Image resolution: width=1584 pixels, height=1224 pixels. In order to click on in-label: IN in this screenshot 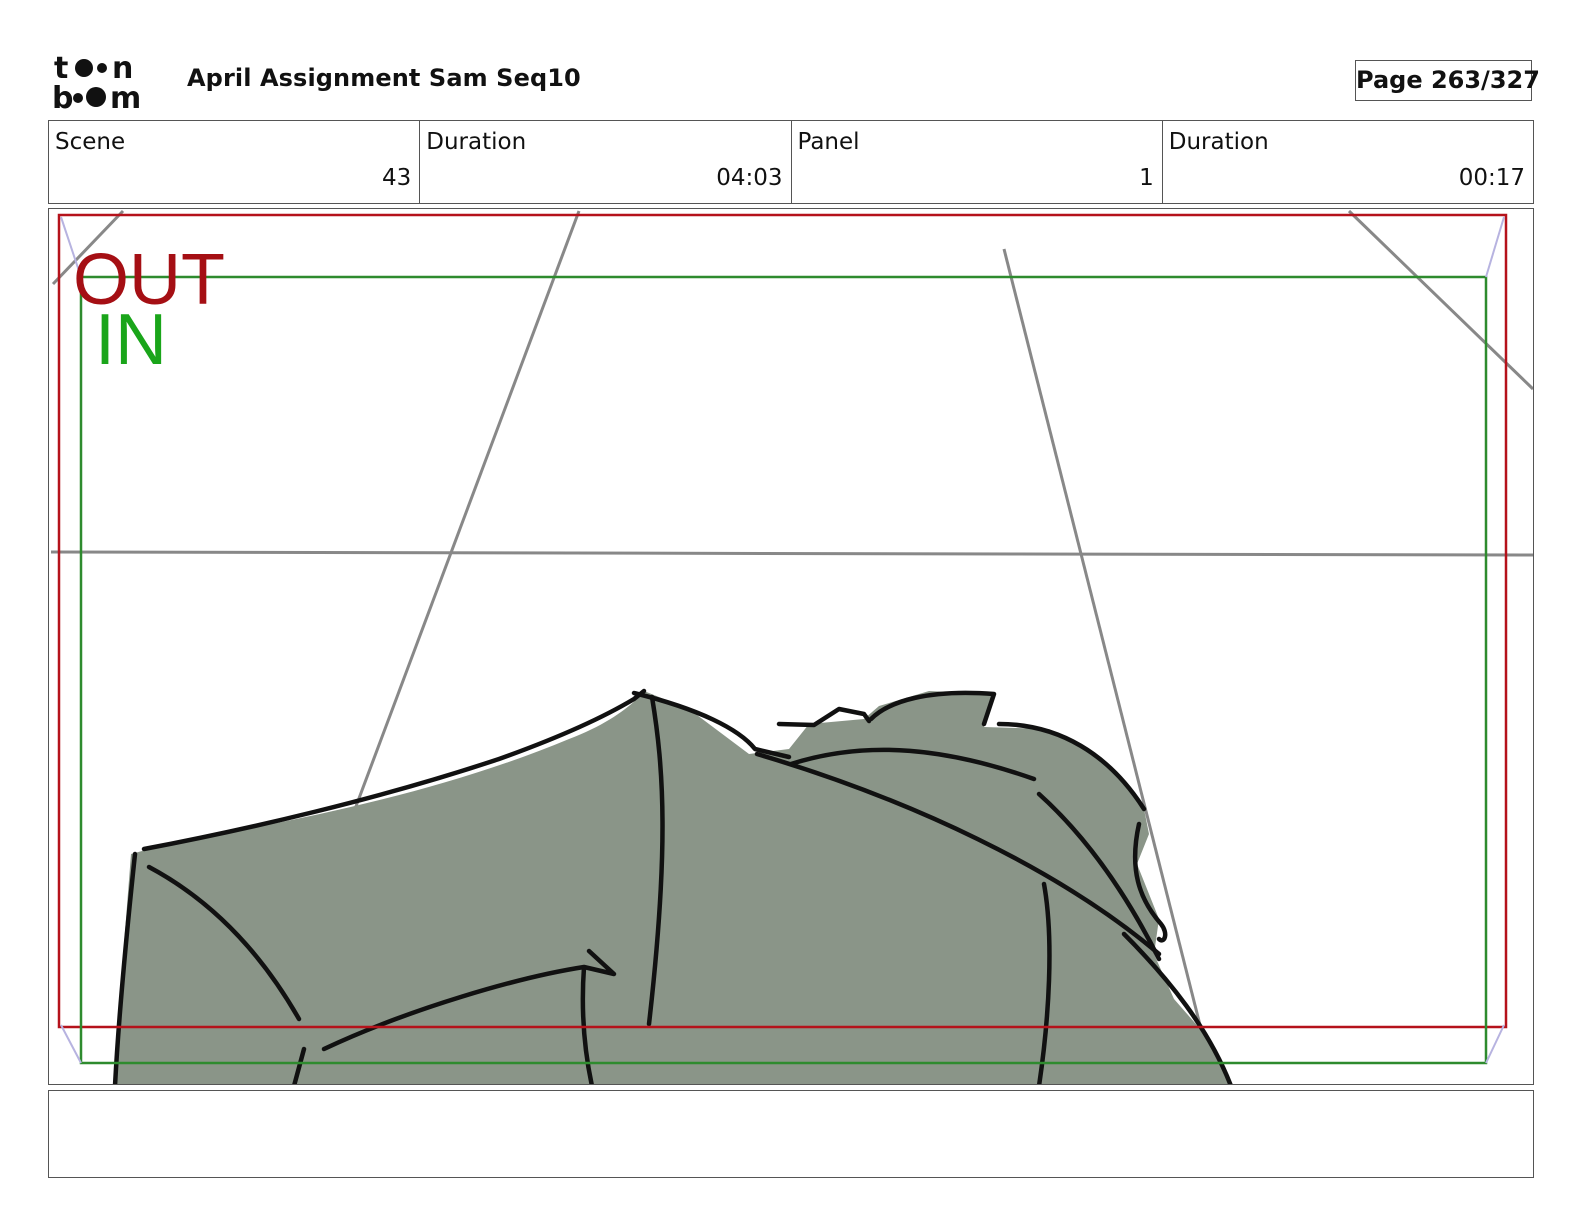, I will do `click(131, 340)`.